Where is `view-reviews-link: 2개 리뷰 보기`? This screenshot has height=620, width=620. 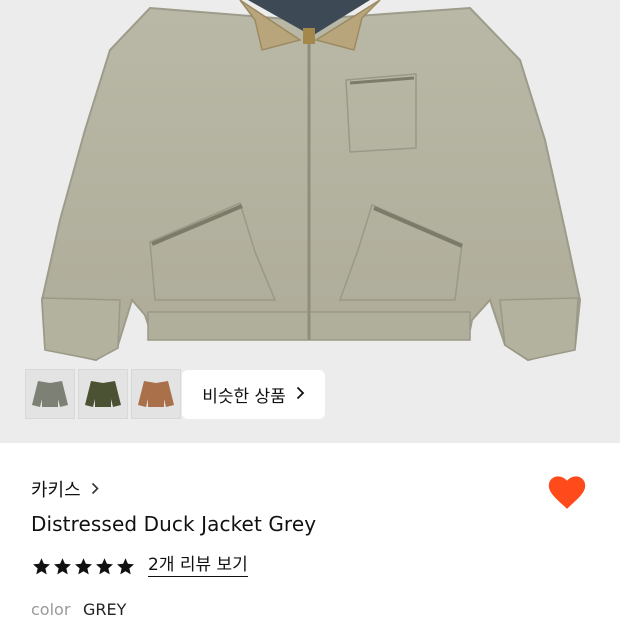
view-reviews-link: 2개 리뷰 보기 is located at coordinates (198, 566).